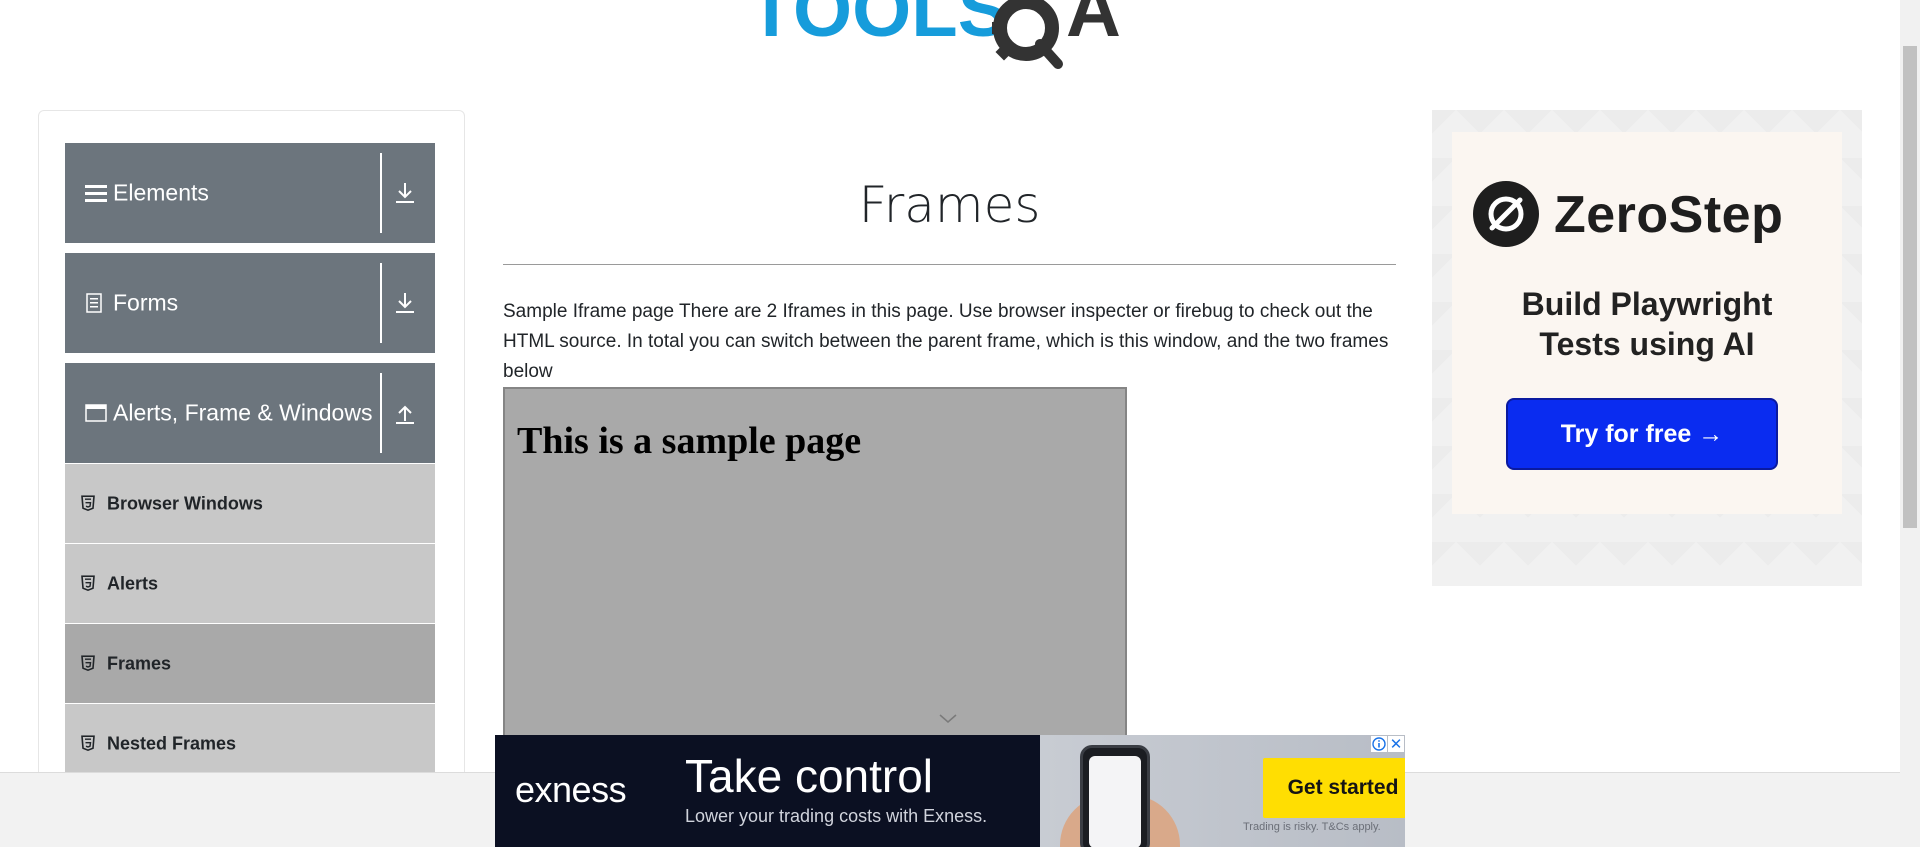  Describe the element at coordinates (1115, 801) in the screenshot. I see `phone-screen` at that location.